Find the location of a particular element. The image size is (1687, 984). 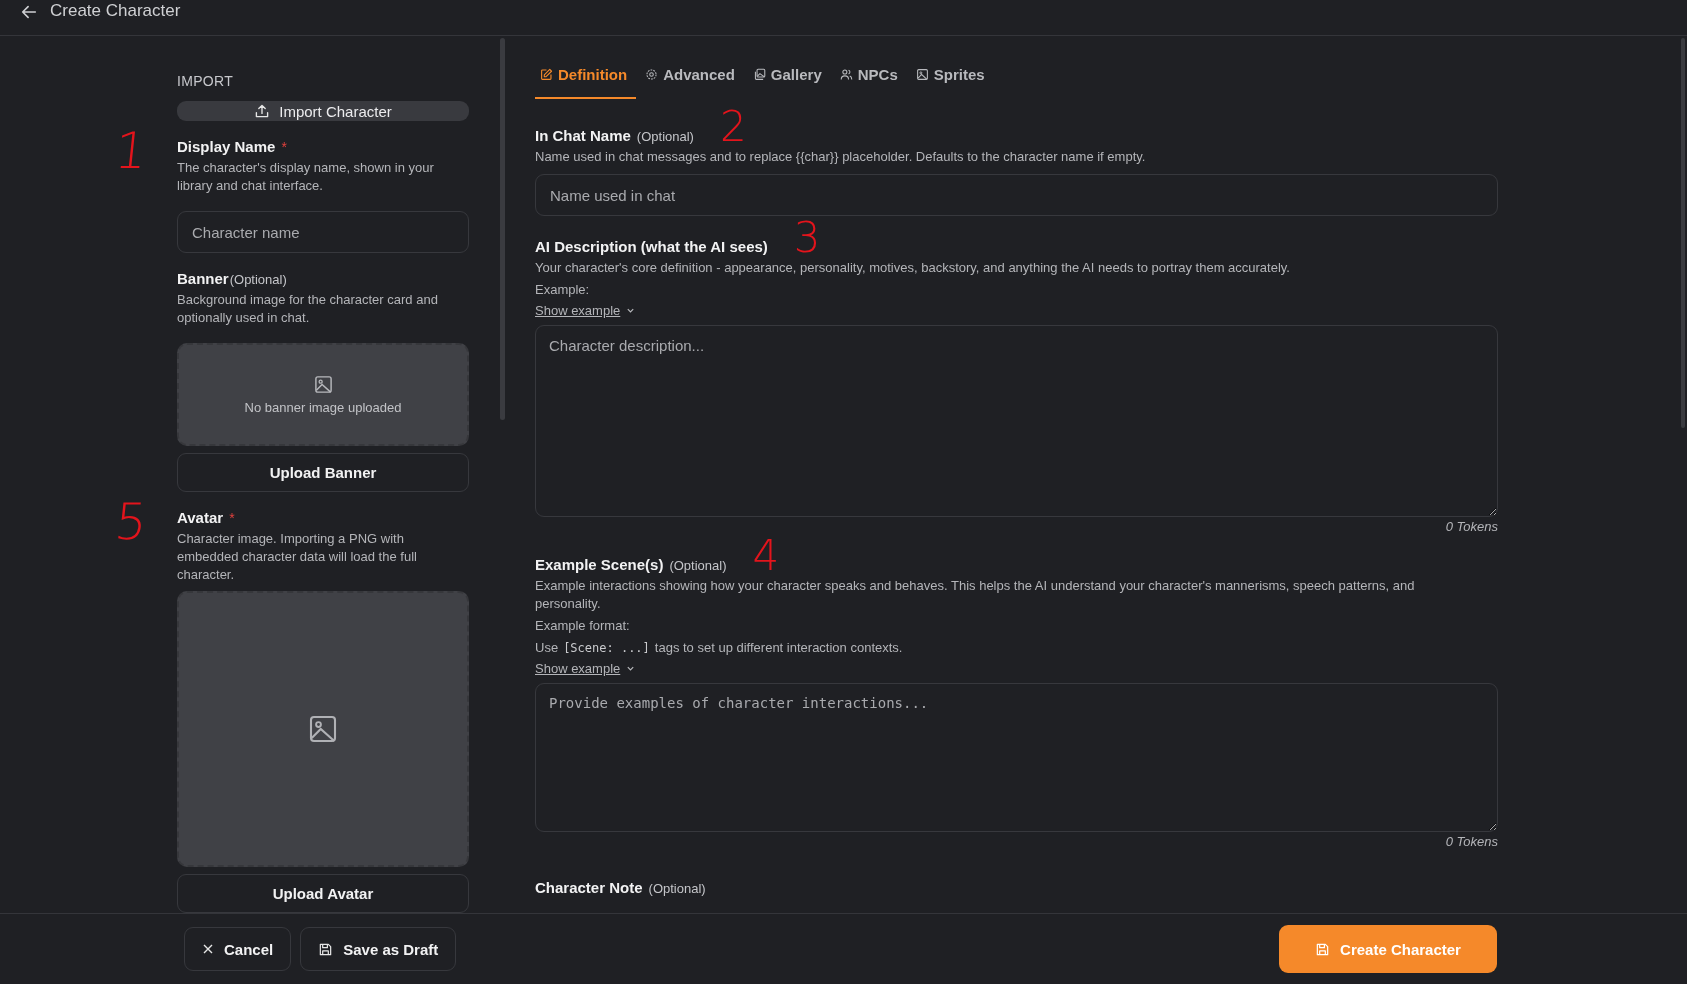

cancel-button: Cancel is located at coordinates (238, 949).